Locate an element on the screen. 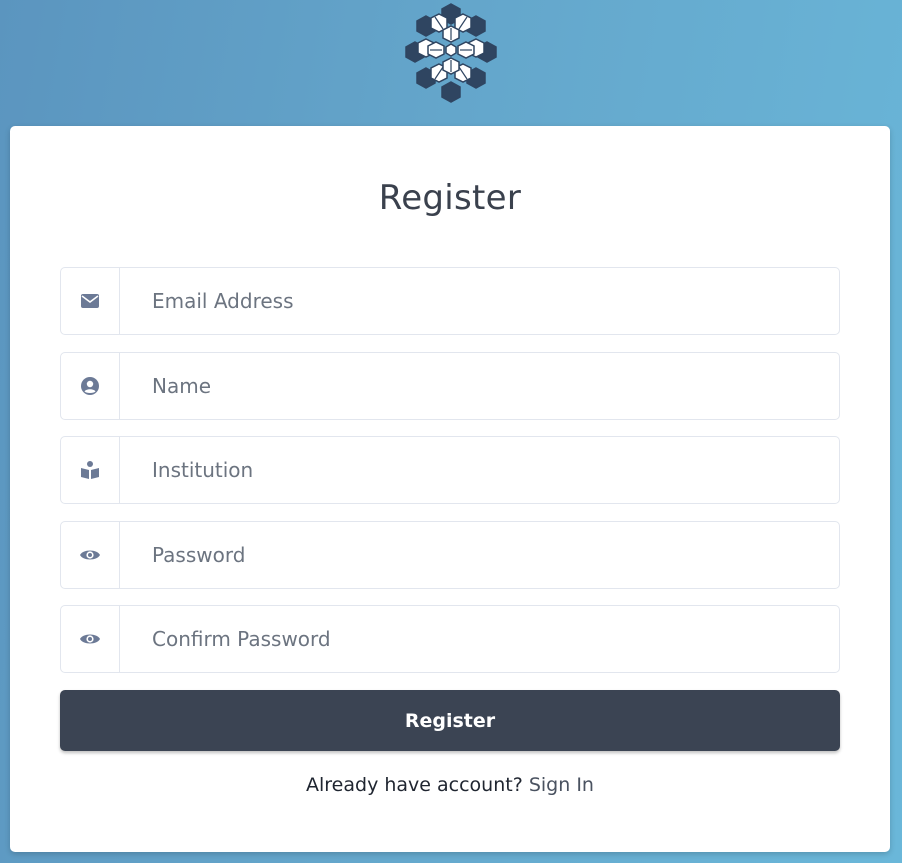  email-addon is located at coordinates (90, 301).